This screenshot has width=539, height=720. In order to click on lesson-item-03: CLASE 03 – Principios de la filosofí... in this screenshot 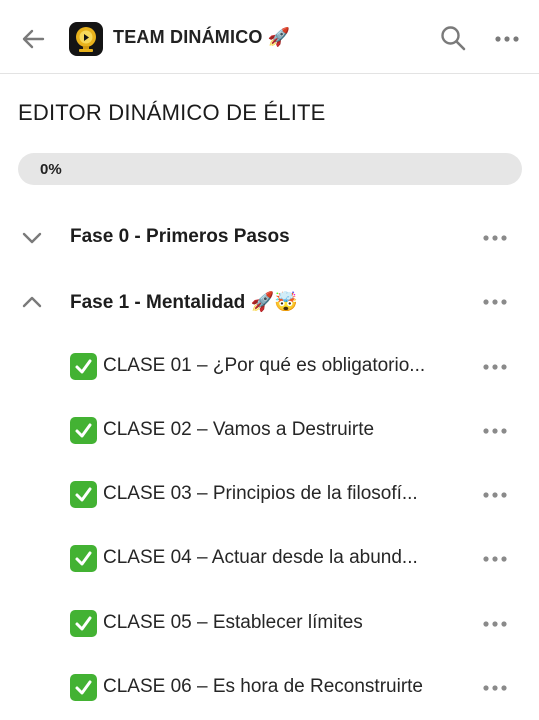, I will do `click(269, 495)`.